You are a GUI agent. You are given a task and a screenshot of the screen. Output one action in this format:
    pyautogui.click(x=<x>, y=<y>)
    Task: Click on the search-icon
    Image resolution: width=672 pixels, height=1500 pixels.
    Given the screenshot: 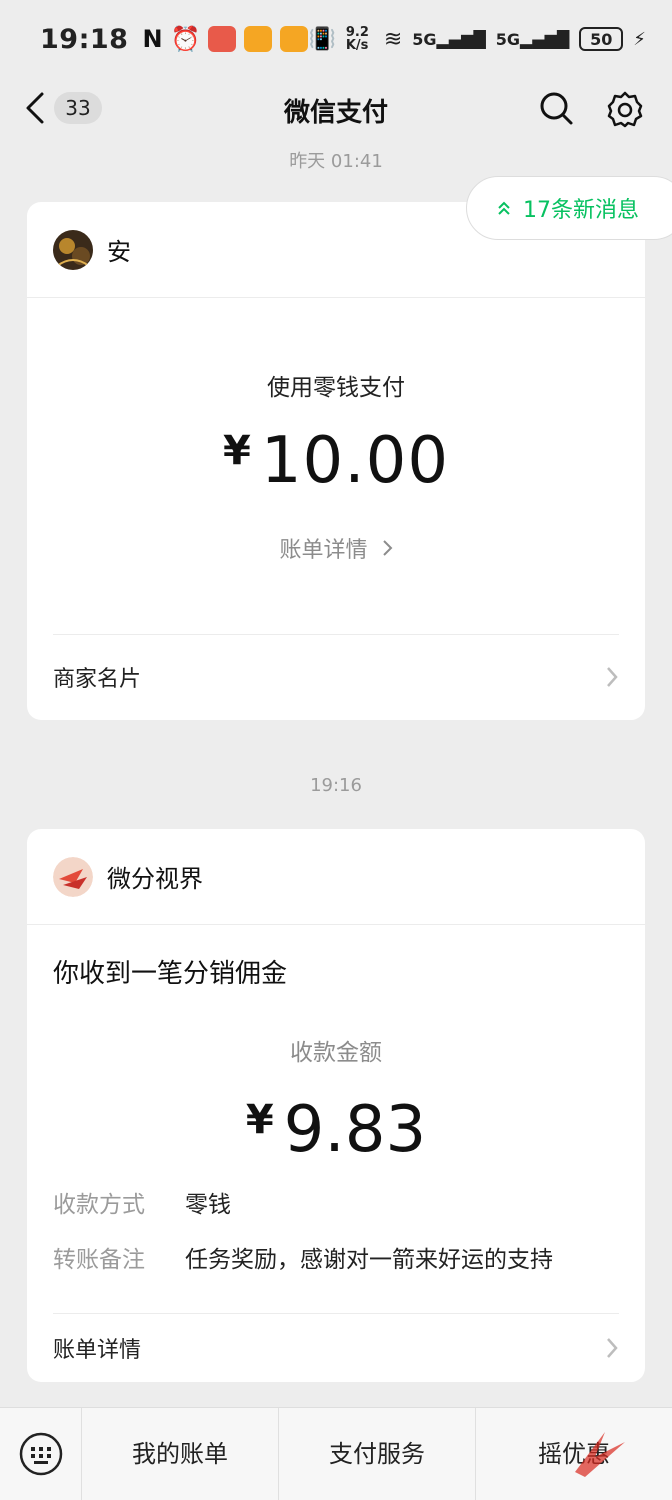 What is the action you would take?
    pyautogui.click(x=556, y=108)
    